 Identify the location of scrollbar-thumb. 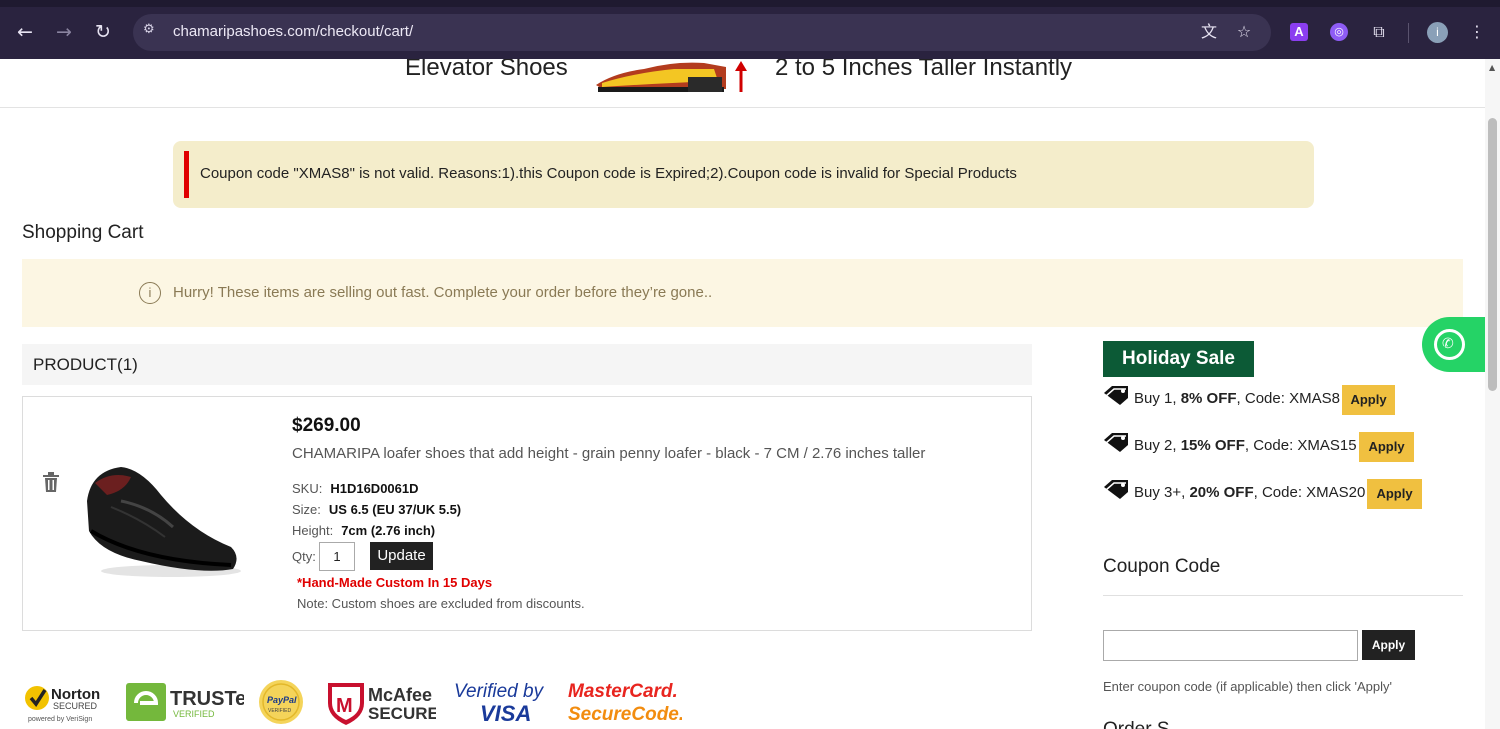
(1492, 254).